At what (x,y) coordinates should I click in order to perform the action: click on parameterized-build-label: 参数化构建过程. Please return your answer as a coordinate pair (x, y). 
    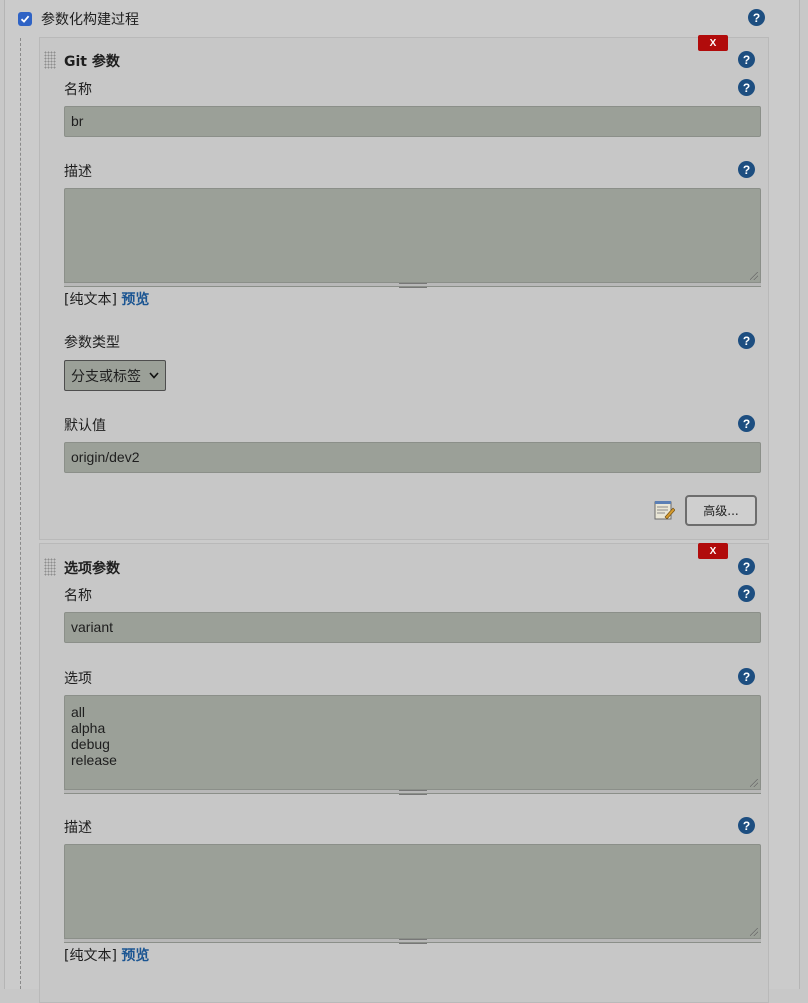
    Looking at the image, I should click on (90, 20).